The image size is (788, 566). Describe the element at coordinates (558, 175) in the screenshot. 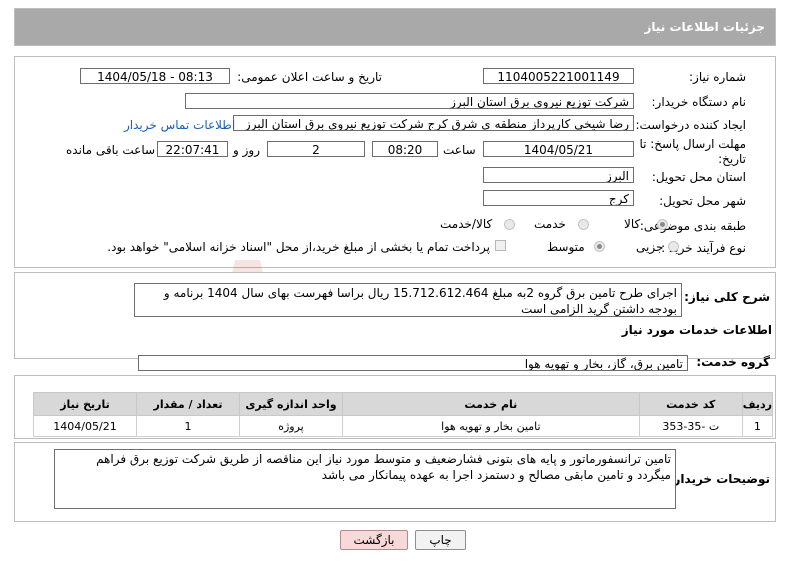

I see `province-field: البرز` at that location.